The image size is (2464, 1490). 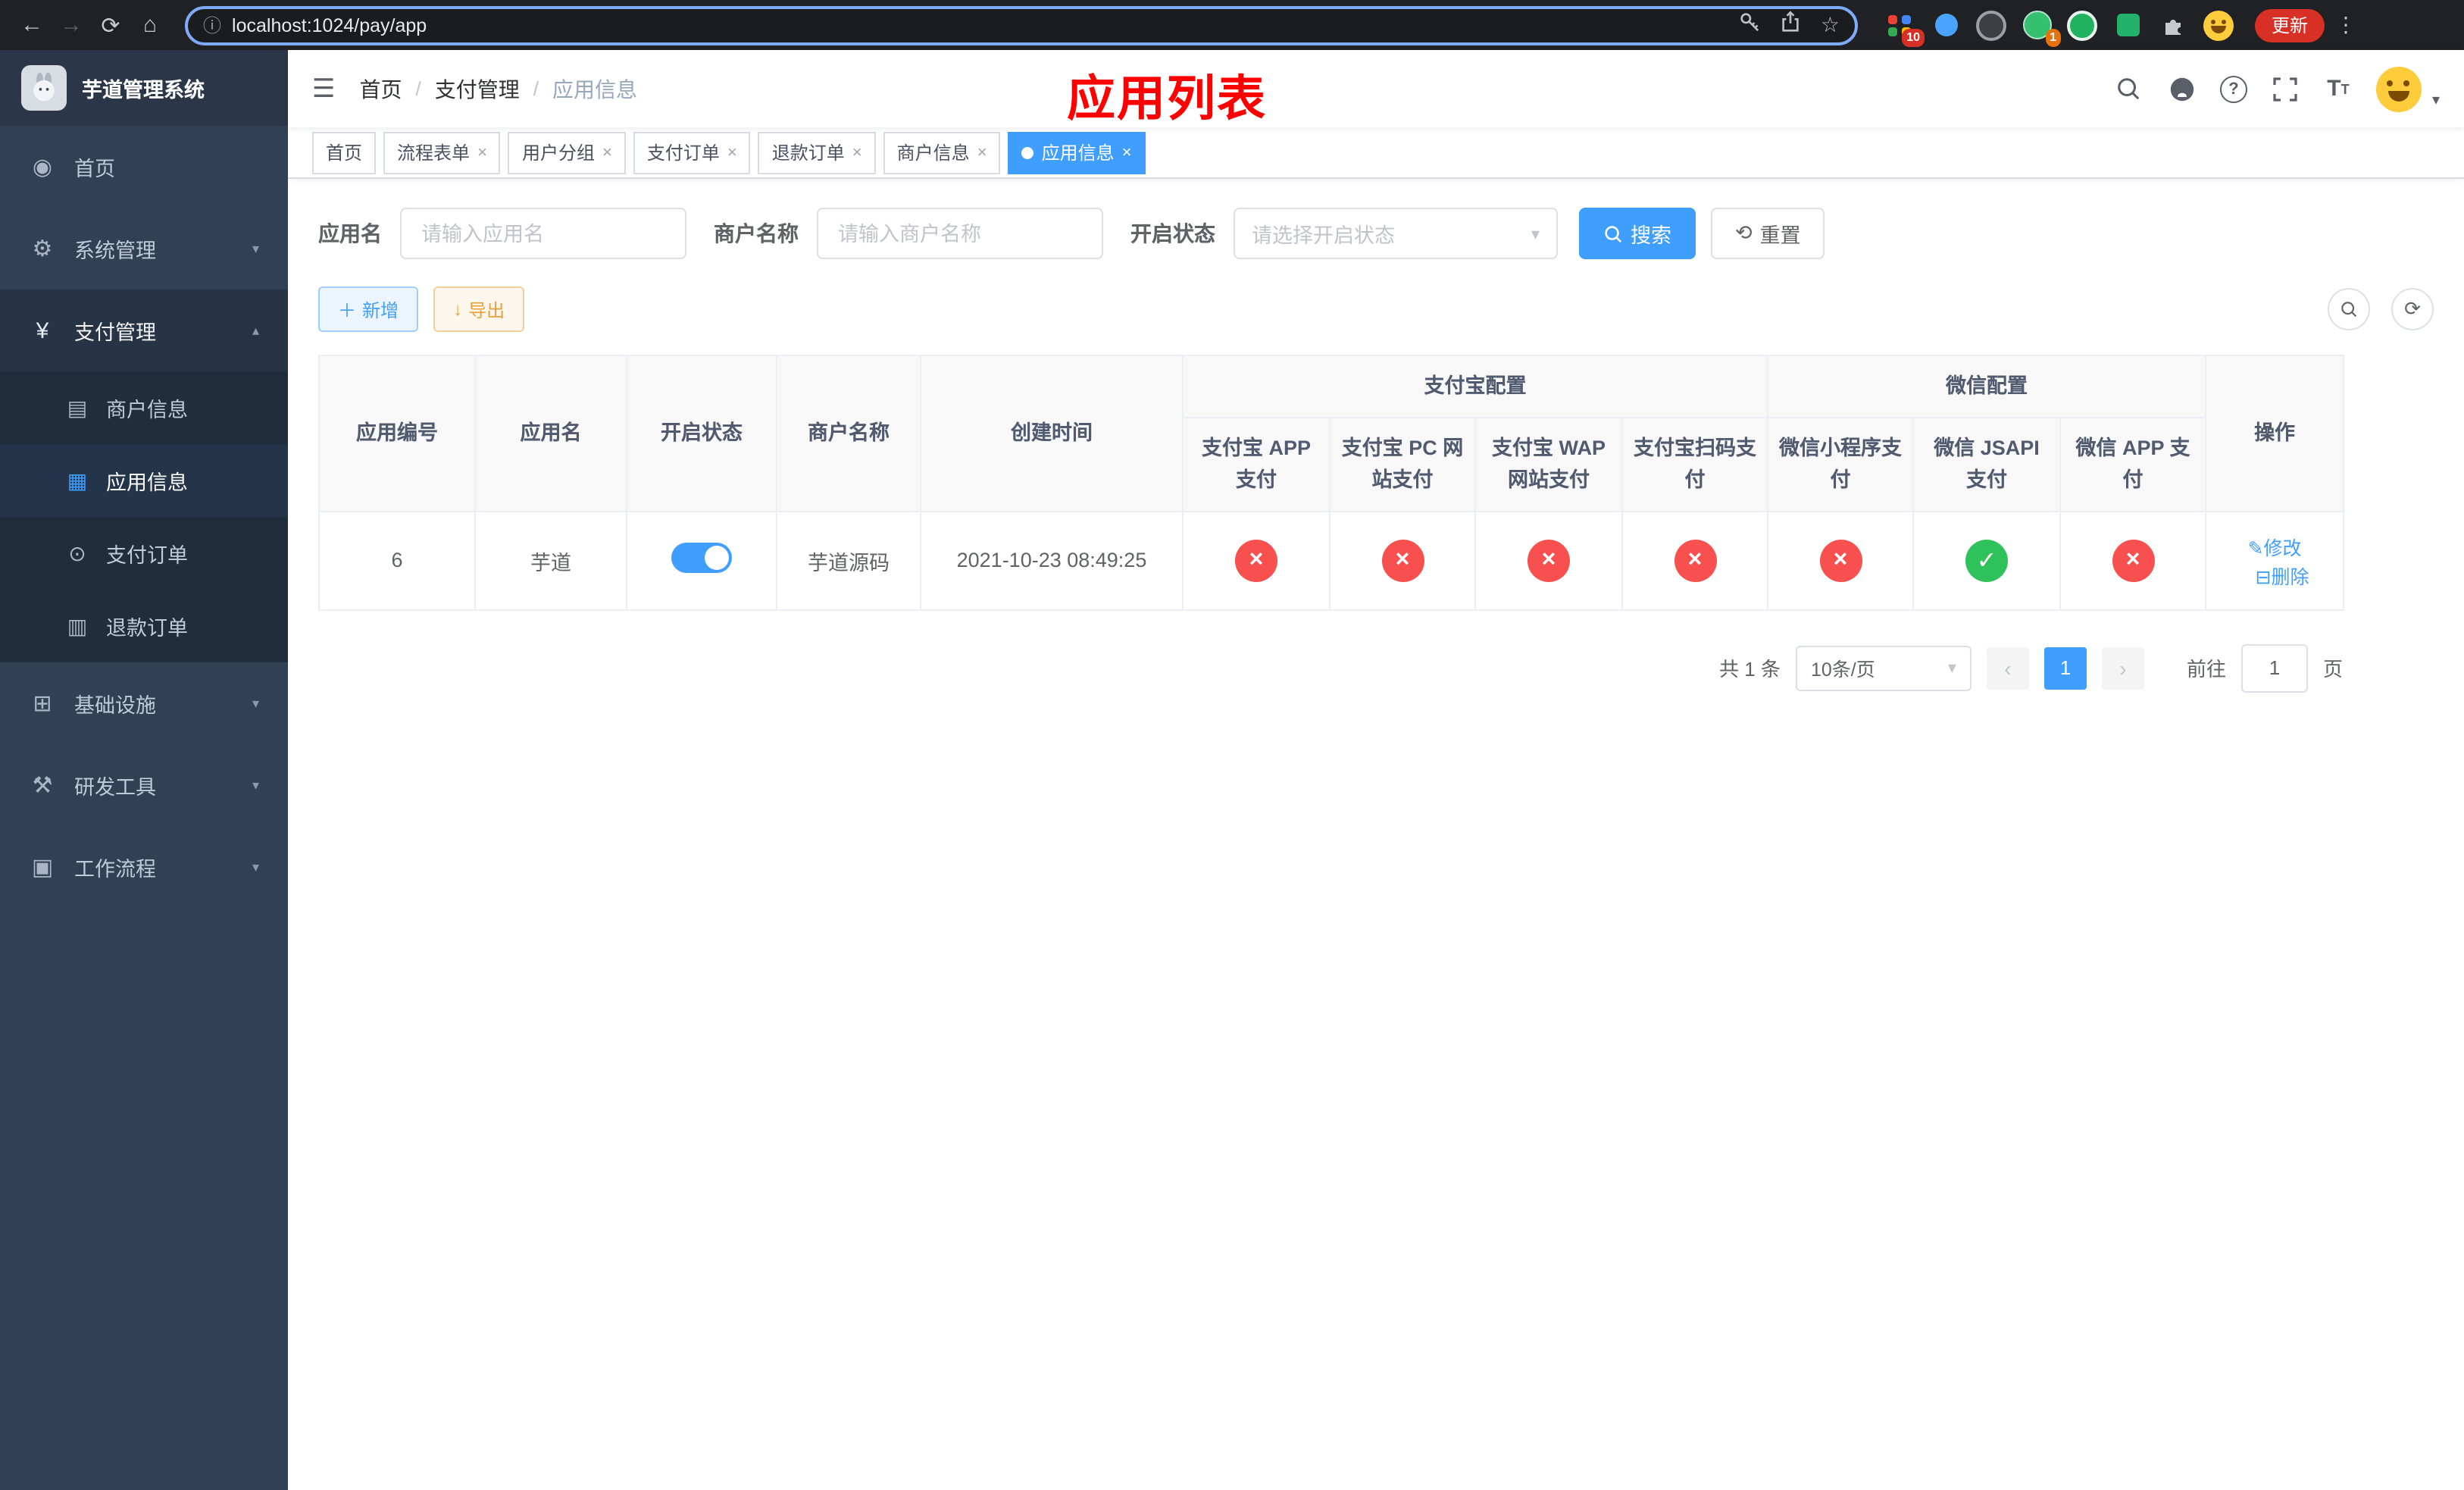 I want to click on green-square-extension-icon, so click(x=2127, y=25).